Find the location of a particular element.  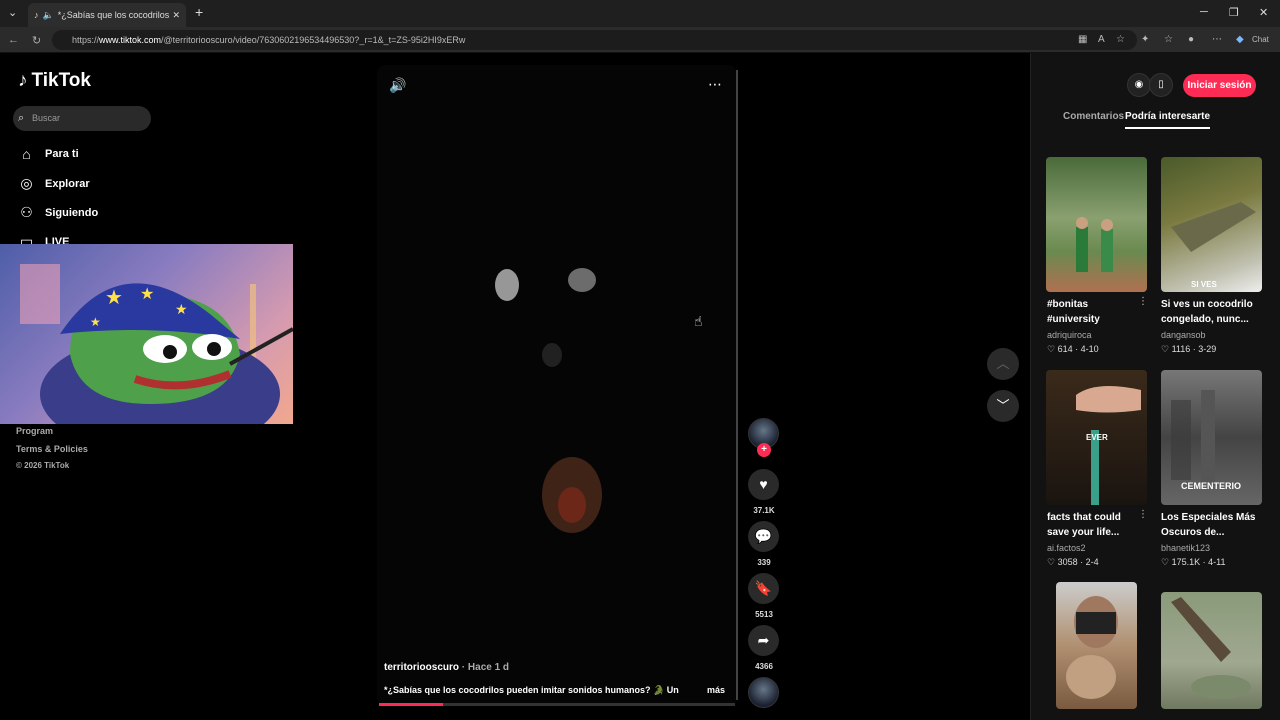

card-author: bhanetik123 is located at coordinates (1185, 548).